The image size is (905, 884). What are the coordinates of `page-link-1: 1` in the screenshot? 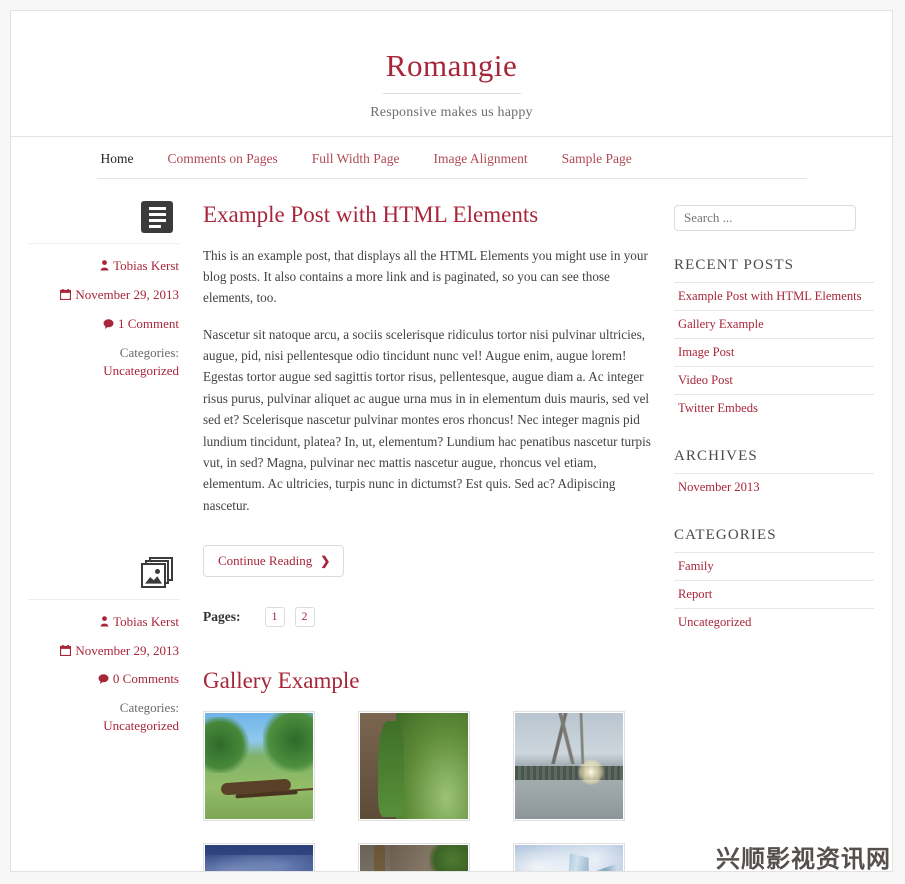 It's located at (274, 617).